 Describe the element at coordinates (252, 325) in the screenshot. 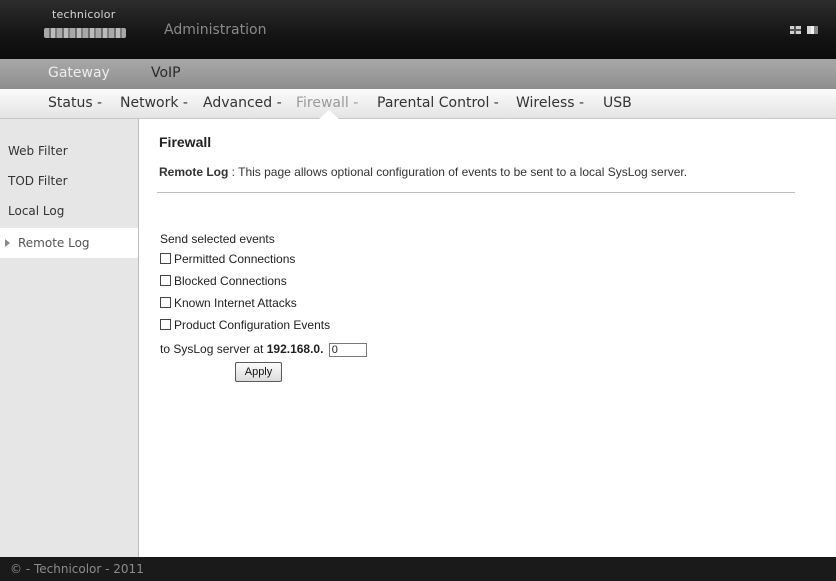

I see `product-configuration-events-label: Product Configuration Events` at that location.